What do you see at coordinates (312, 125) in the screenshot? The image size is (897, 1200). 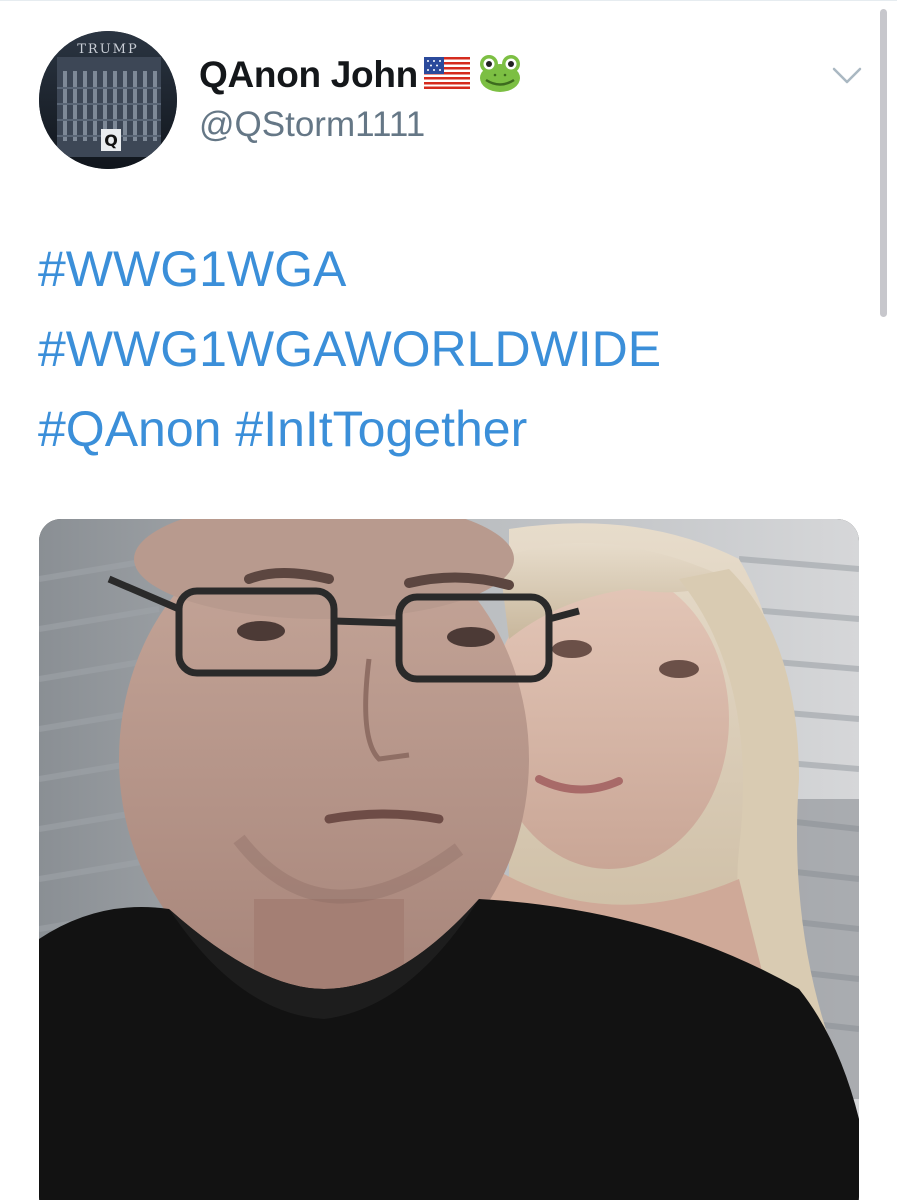 I see `user-handle: @QStorm1111` at bounding box center [312, 125].